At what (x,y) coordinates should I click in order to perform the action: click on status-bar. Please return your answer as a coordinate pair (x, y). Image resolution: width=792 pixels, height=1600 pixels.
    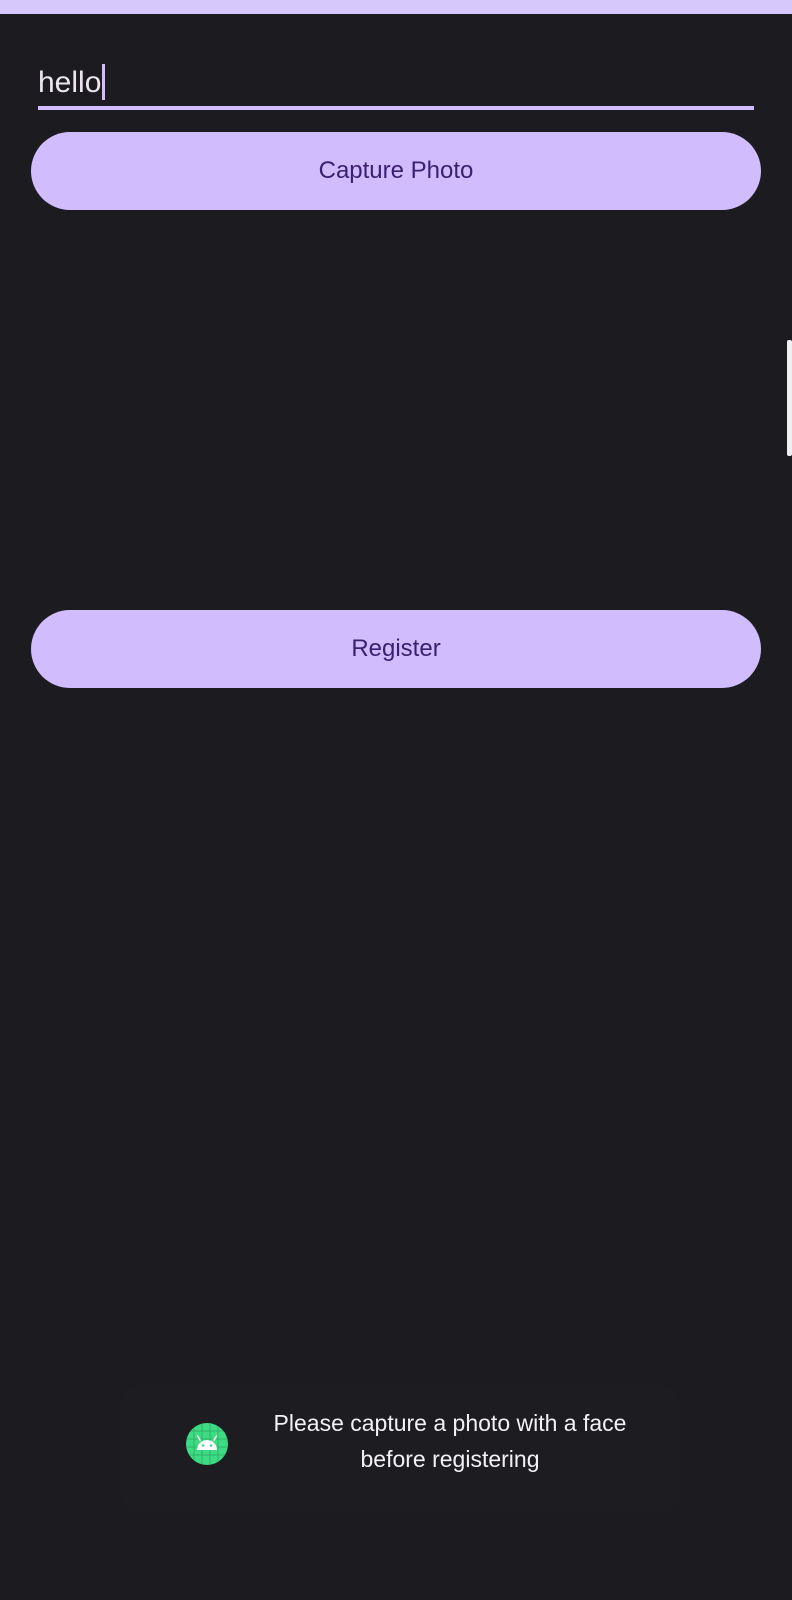
    Looking at the image, I should click on (396, 7).